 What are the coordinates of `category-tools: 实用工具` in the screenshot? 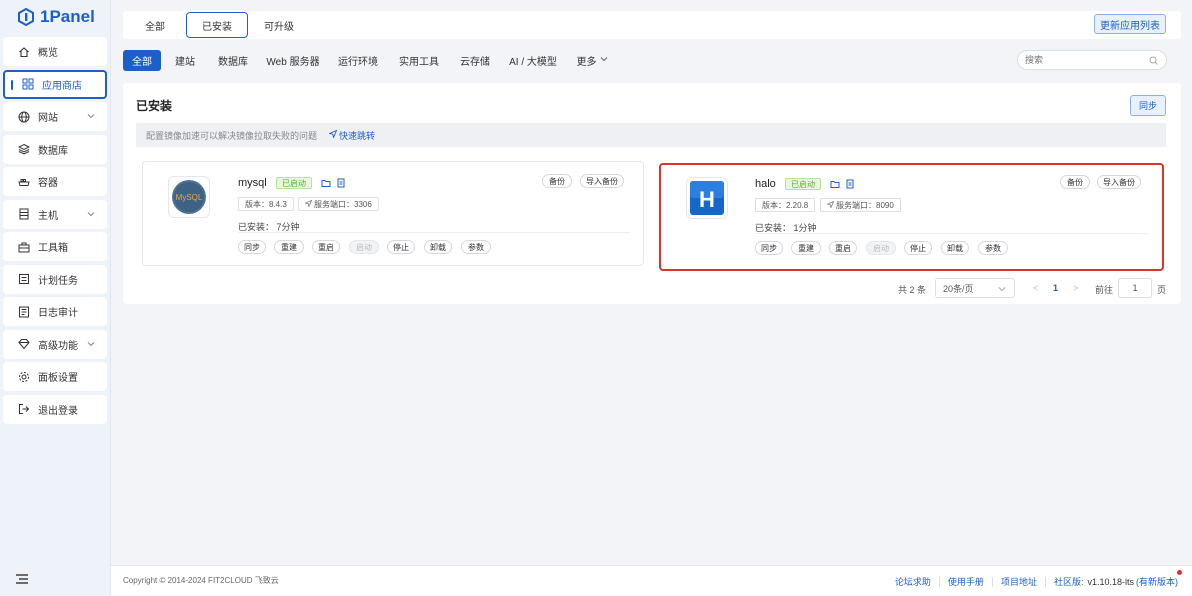 It's located at (419, 60).